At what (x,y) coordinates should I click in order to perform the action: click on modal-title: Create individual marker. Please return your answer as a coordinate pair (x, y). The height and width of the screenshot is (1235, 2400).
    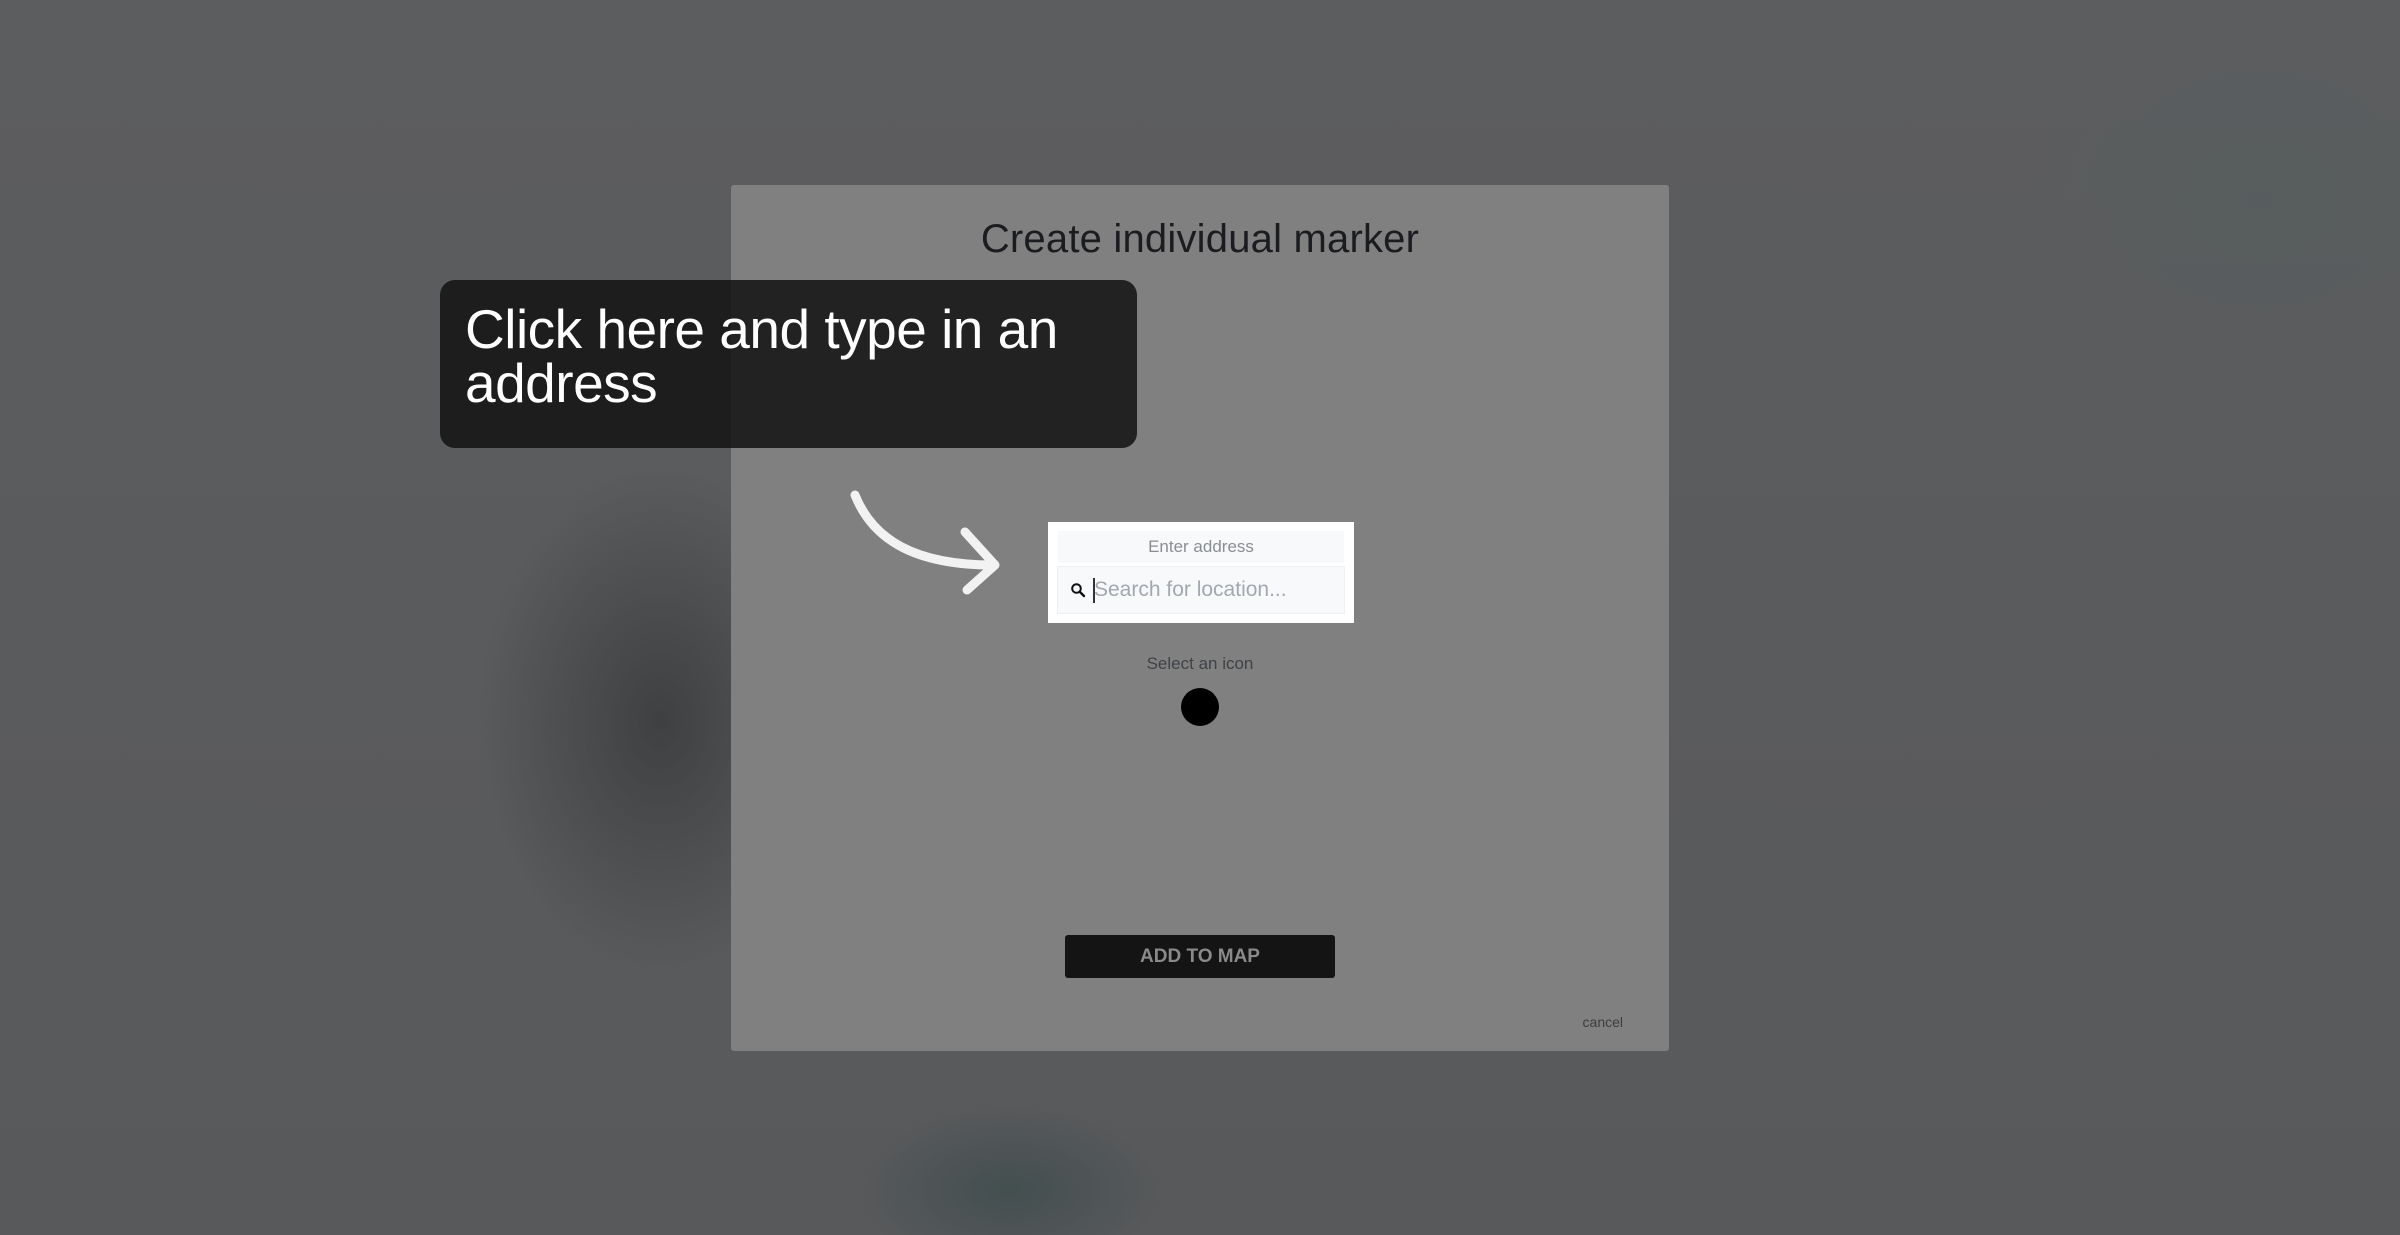
    Looking at the image, I should click on (1200, 239).